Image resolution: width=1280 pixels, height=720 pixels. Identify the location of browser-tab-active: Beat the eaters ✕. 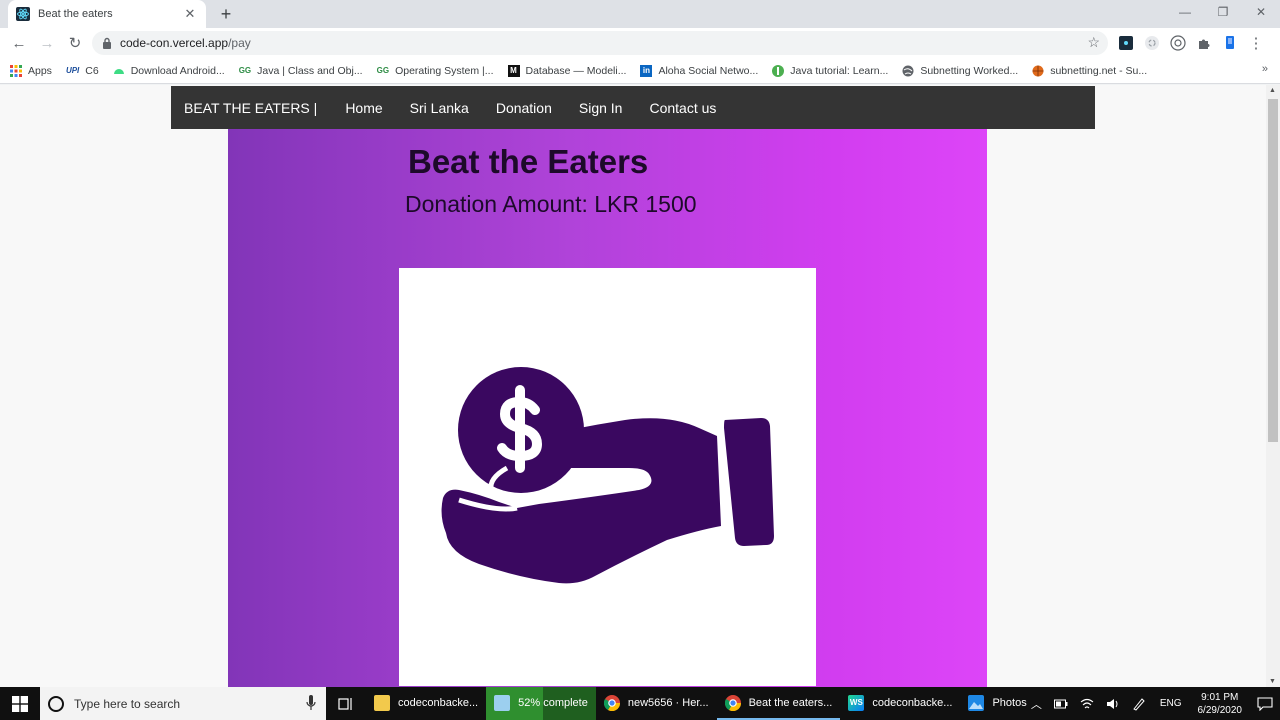
(107, 14).